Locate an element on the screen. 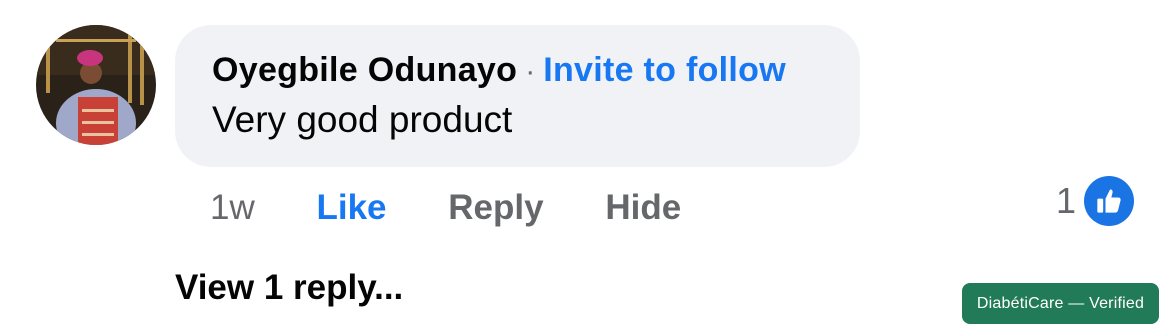 This screenshot has height=331, width=1170. reaction-summary: 1 is located at coordinates (1095, 201).